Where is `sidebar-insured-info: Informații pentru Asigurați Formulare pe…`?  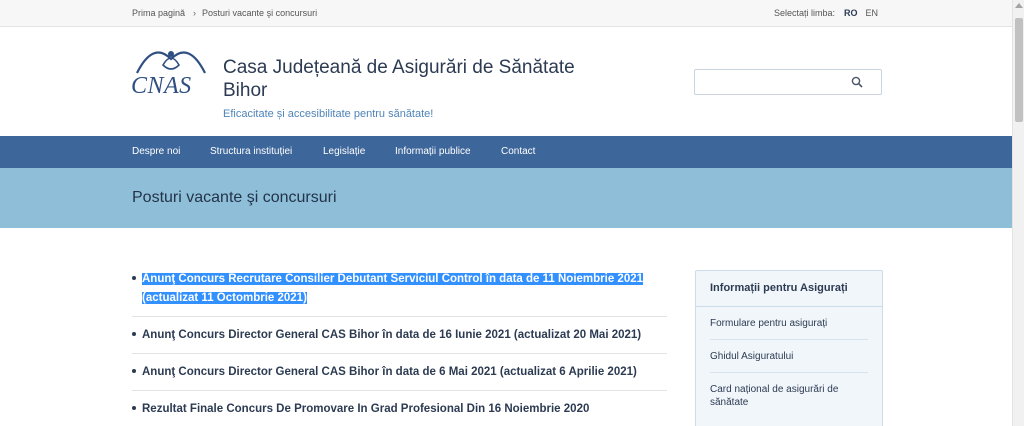 sidebar-insured-info: Informații pentru Asigurați Formulare pe… is located at coordinates (789, 348).